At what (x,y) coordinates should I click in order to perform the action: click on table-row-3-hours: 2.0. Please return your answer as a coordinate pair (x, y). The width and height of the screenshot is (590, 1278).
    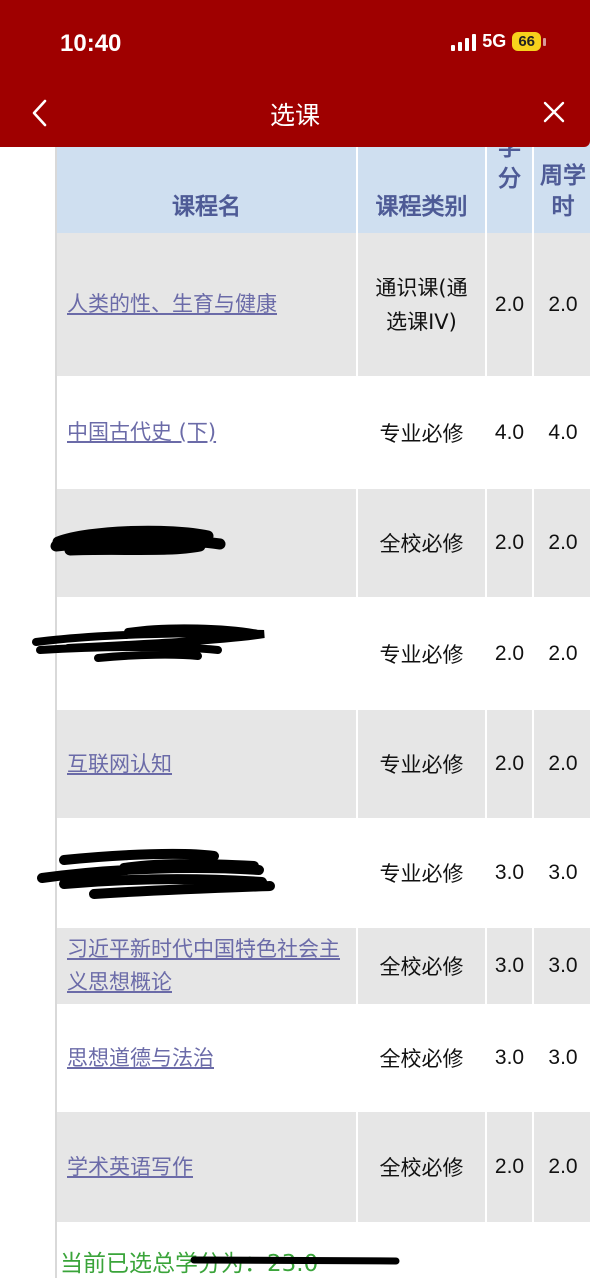
    Looking at the image, I should click on (562, 543).